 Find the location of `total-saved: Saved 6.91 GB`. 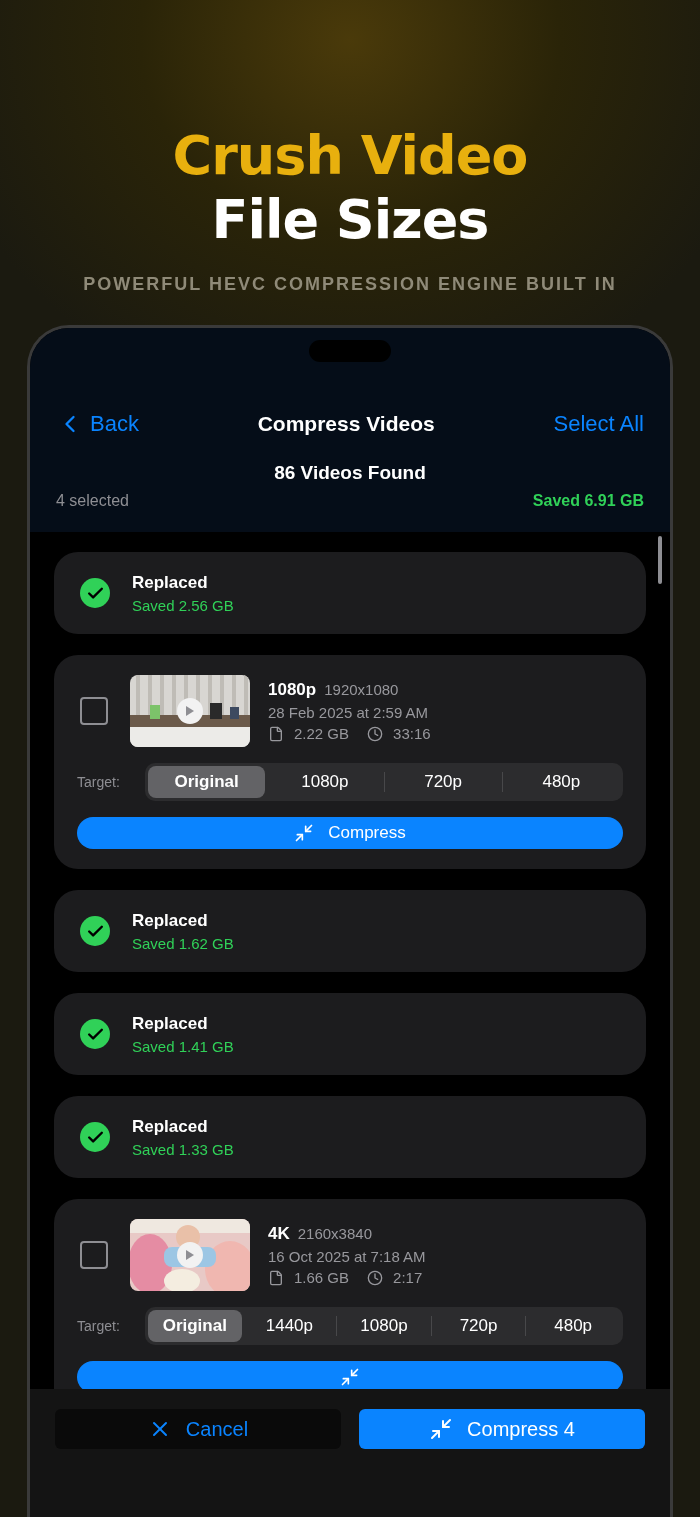

total-saved: Saved 6.91 GB is located at coordinates (588, 501).